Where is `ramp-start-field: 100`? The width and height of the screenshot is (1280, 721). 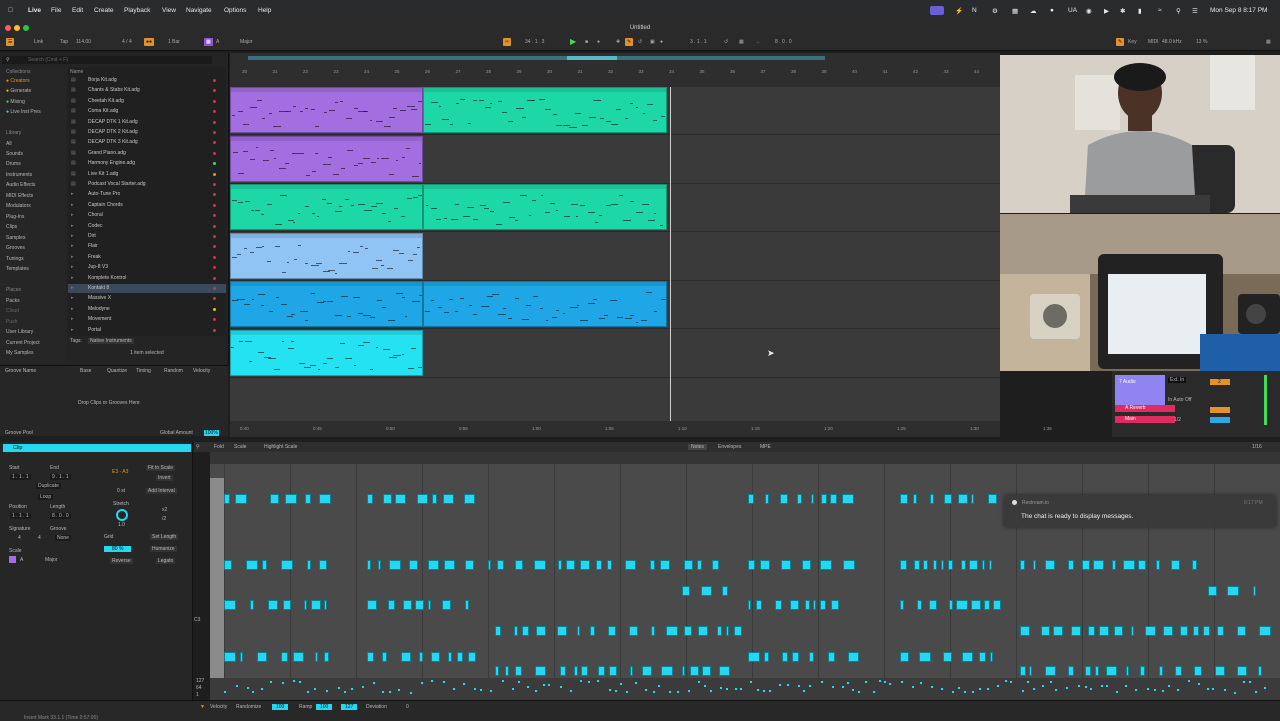 ramp-start-field: 100 is located at coordinates (324, 707).